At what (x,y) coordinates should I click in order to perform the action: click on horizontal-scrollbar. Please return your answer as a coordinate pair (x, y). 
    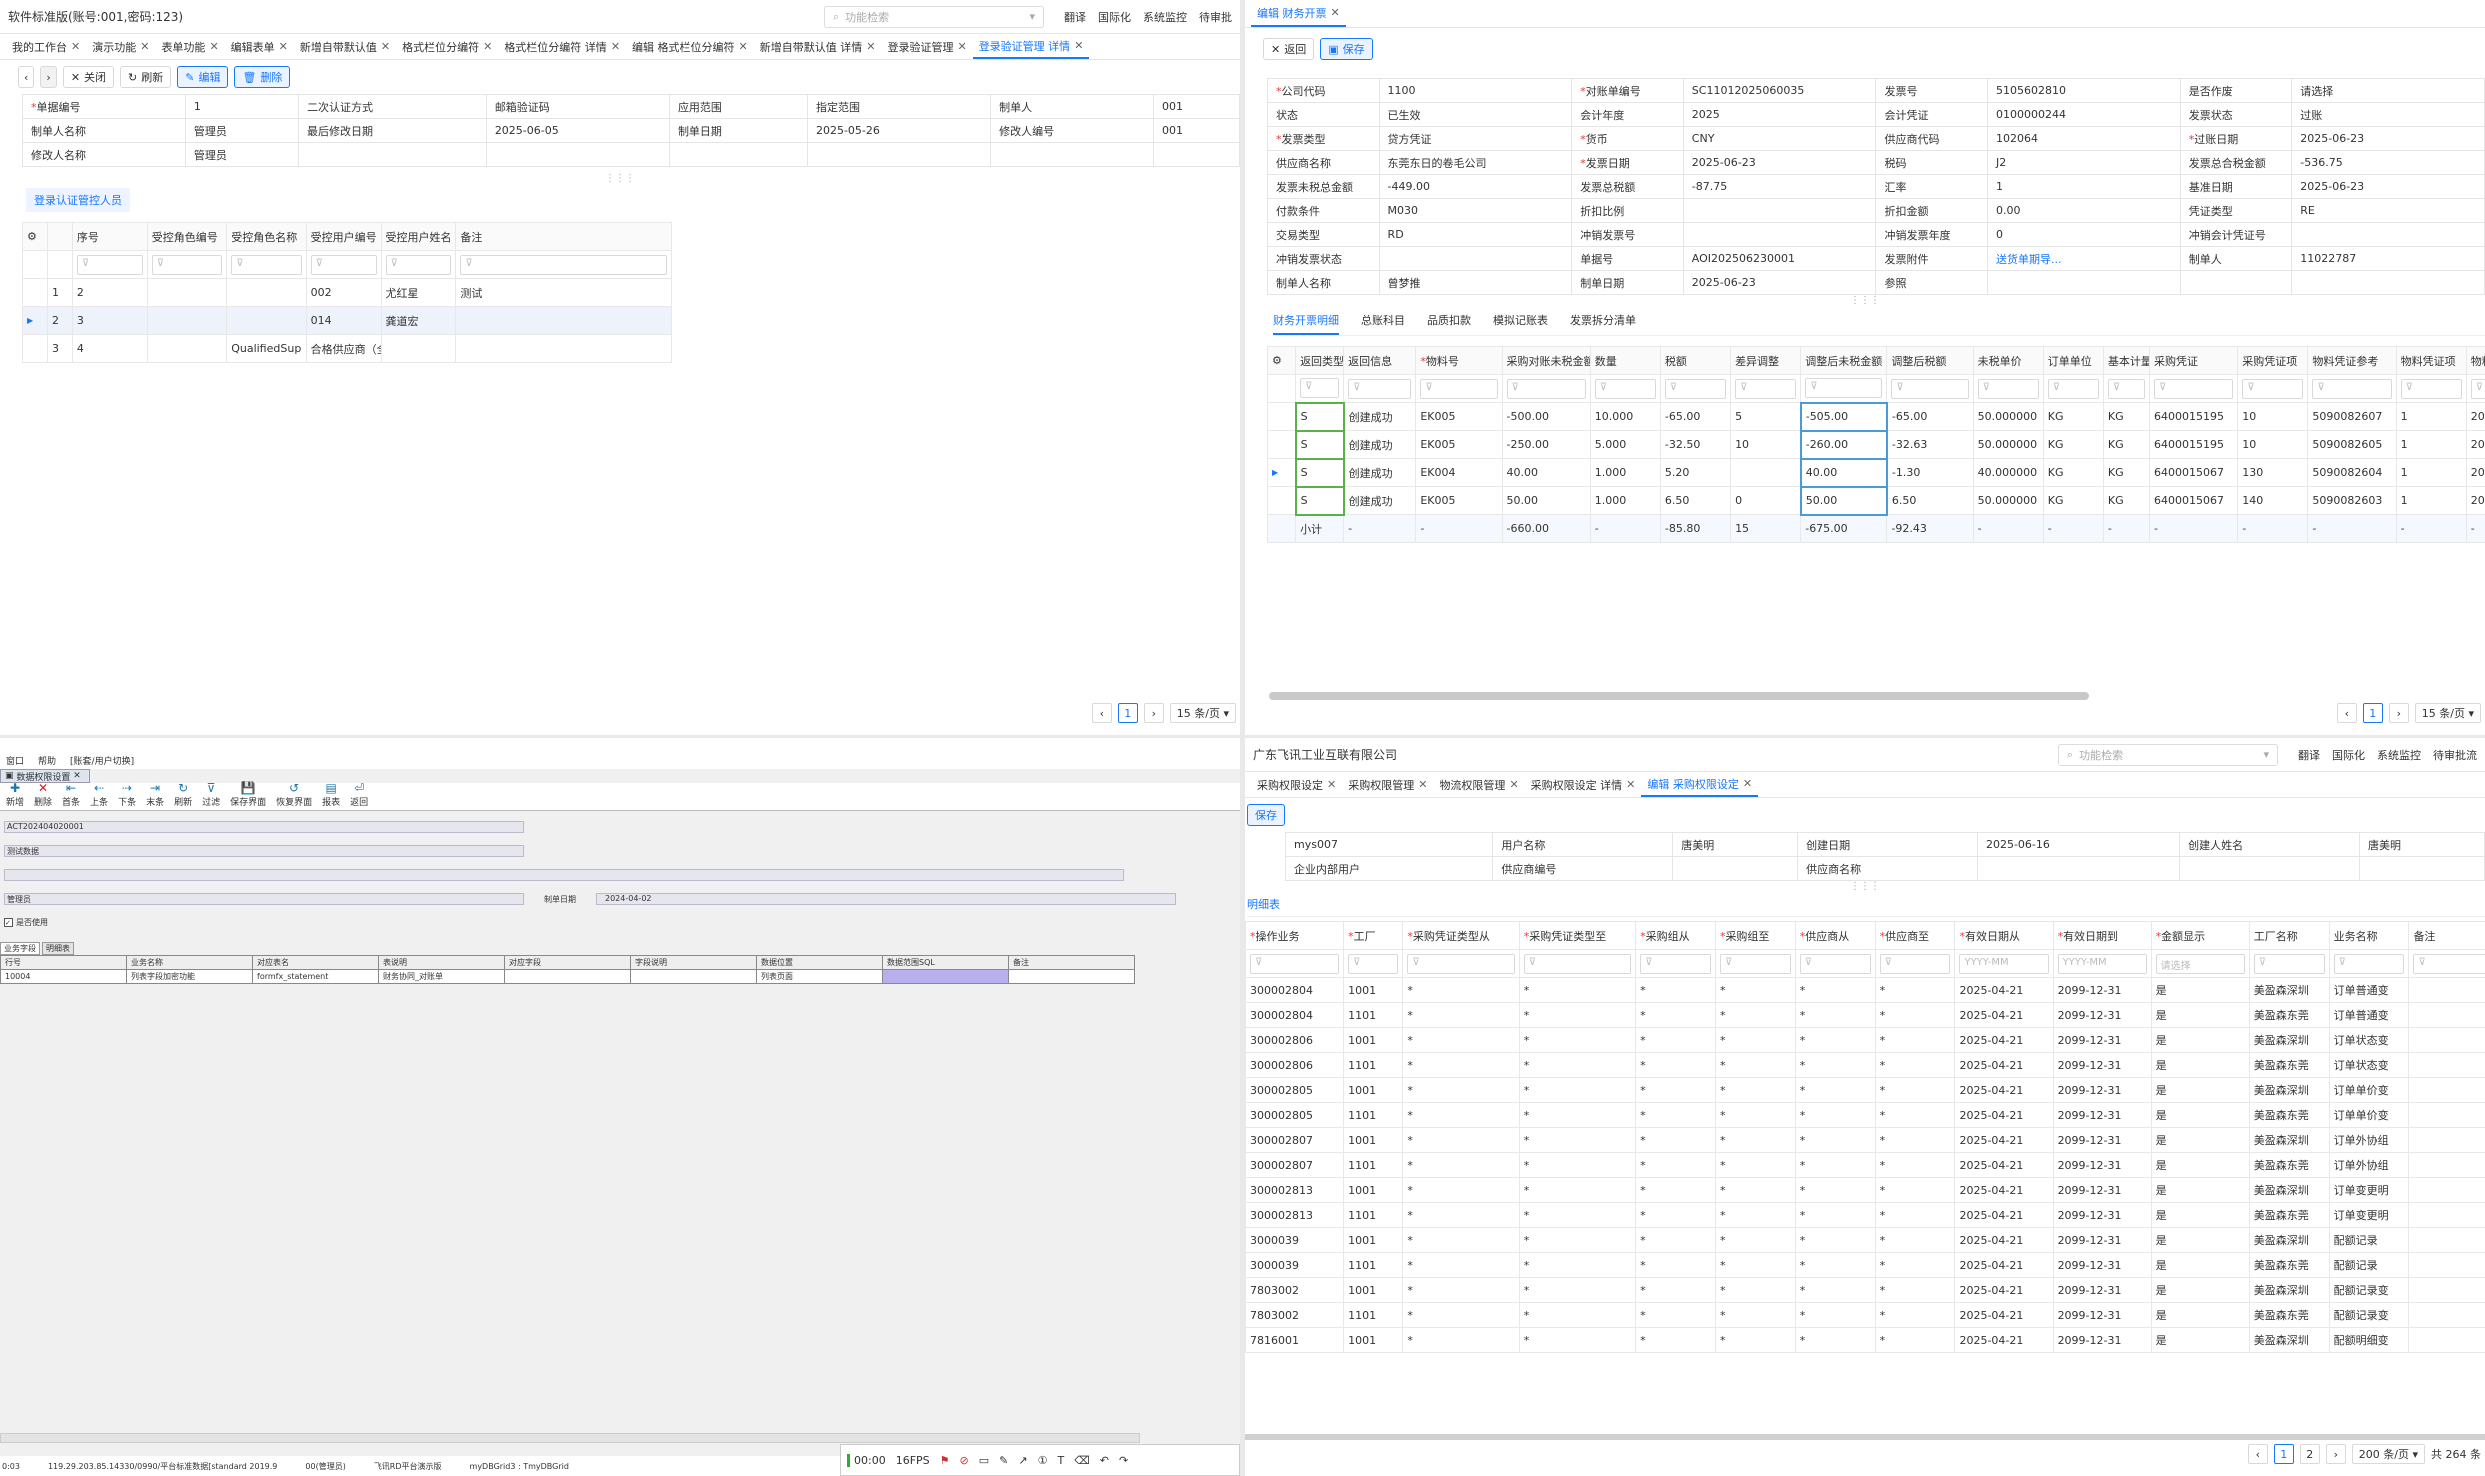
    Looking at the image, I should click on (1679, 696).